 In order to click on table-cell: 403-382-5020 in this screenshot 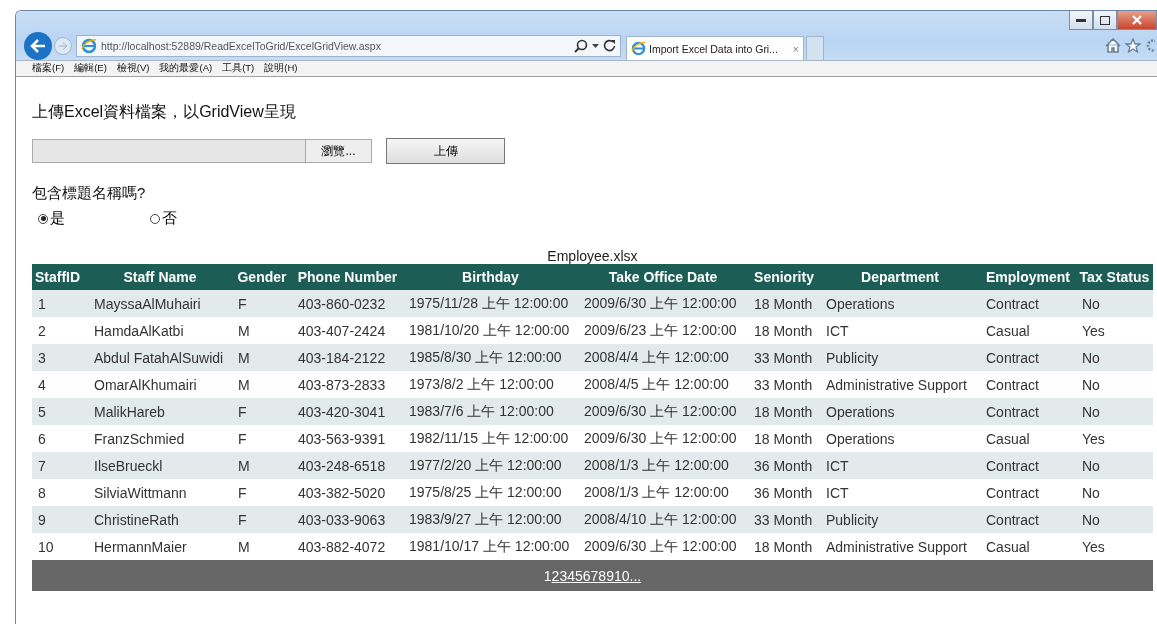, I will do `click(347, 492)`.